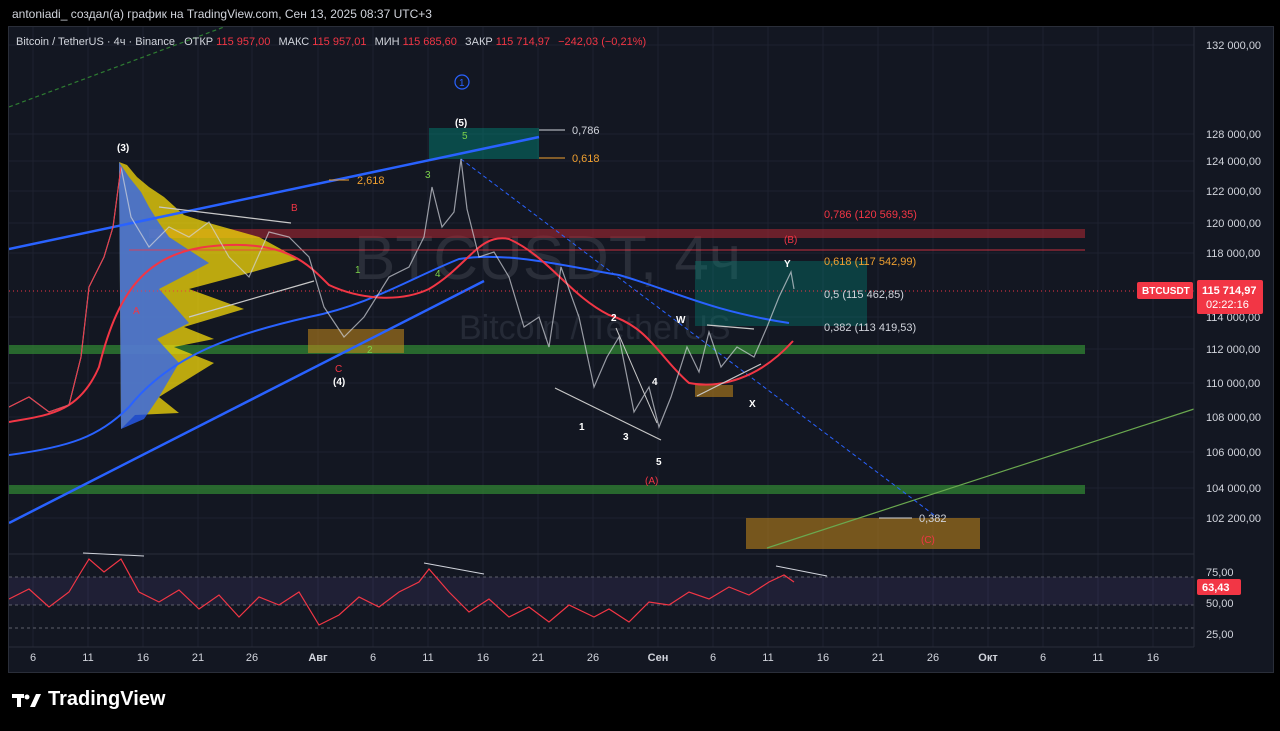 This screenshot has height=731, width=1280. Describe the element at coordinates (428, 175) in the screenshot. I see `wave-g3-label: 3` at that location.